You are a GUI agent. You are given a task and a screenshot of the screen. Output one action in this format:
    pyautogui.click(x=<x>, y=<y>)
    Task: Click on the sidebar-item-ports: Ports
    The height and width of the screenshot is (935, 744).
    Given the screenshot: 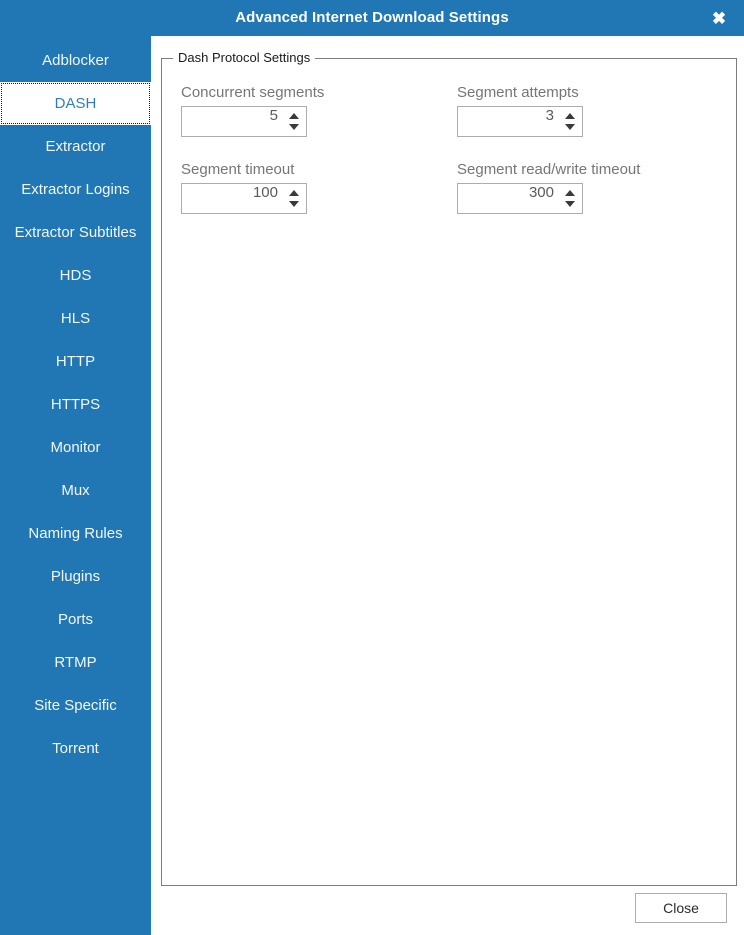 What is the action you would take?
    pyautogui.click(x=75, y=619)
    